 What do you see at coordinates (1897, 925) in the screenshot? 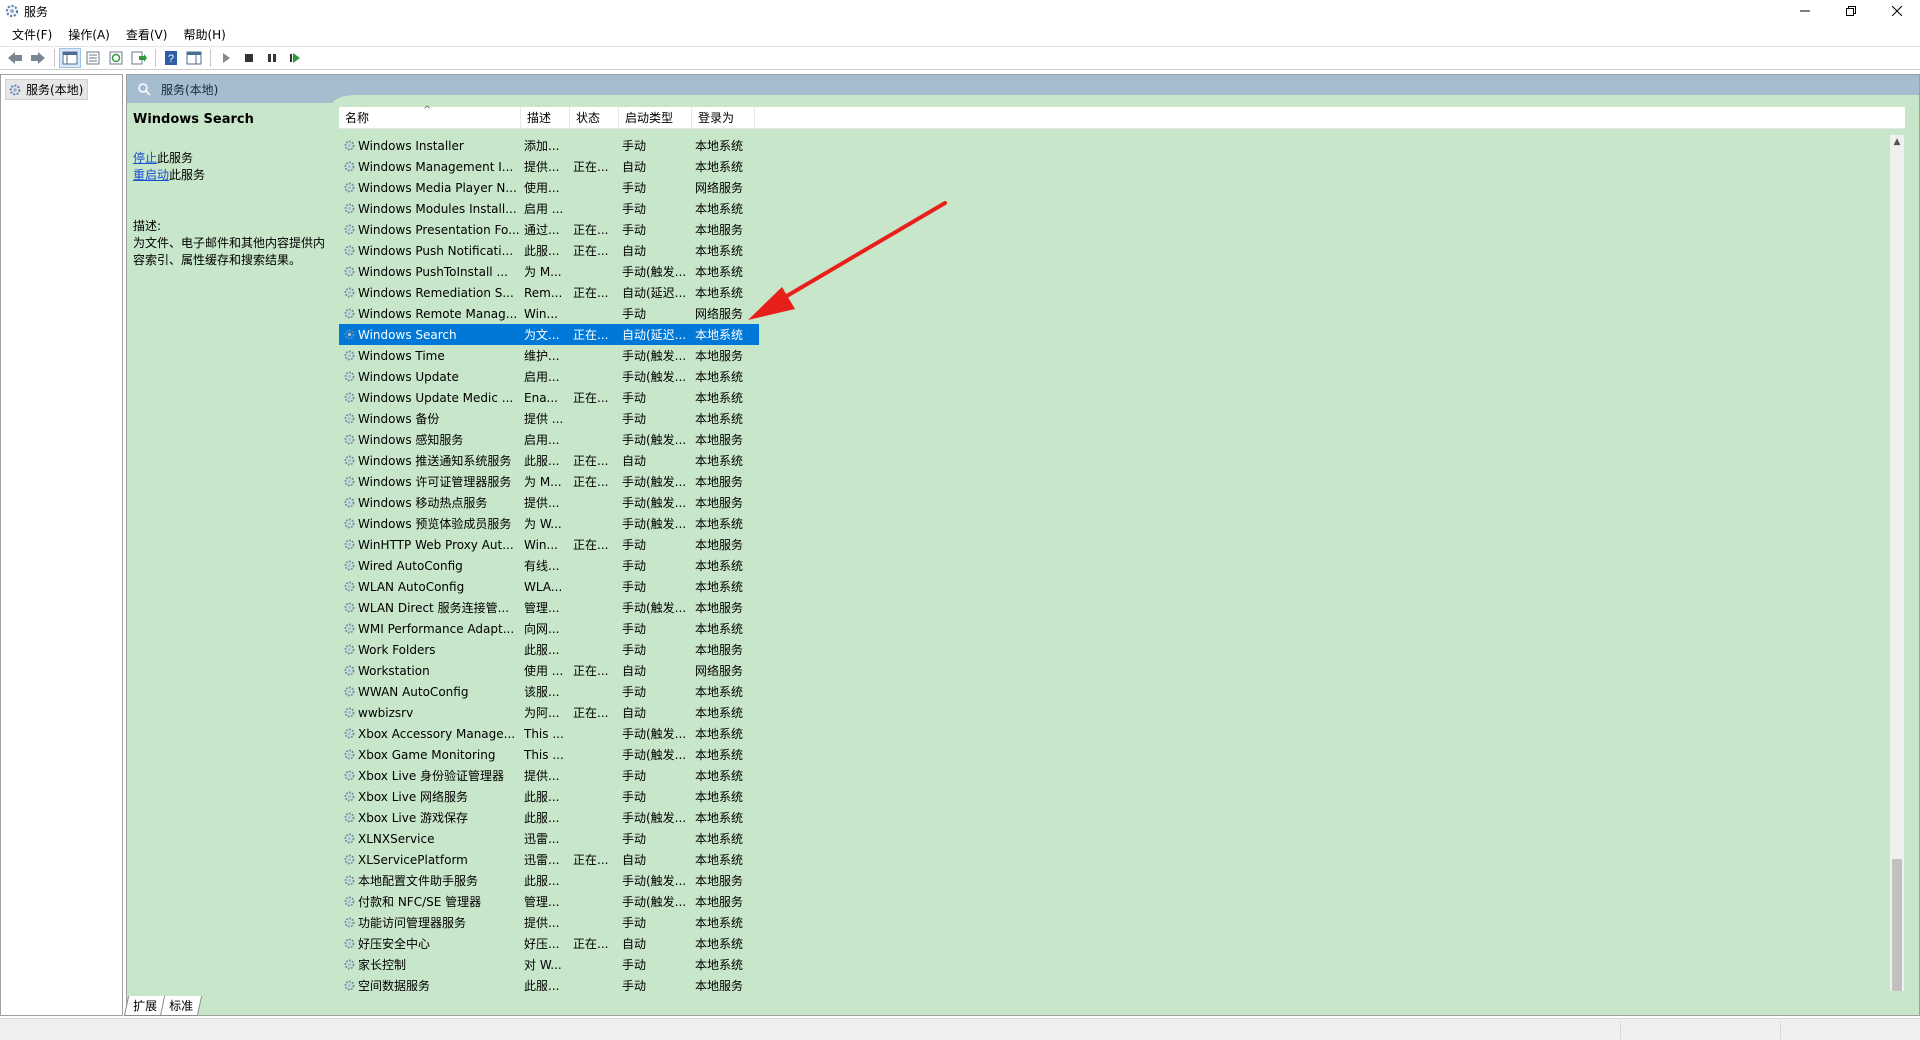
I see `scrollbar-thumb` at bounding box center [1897, 925].